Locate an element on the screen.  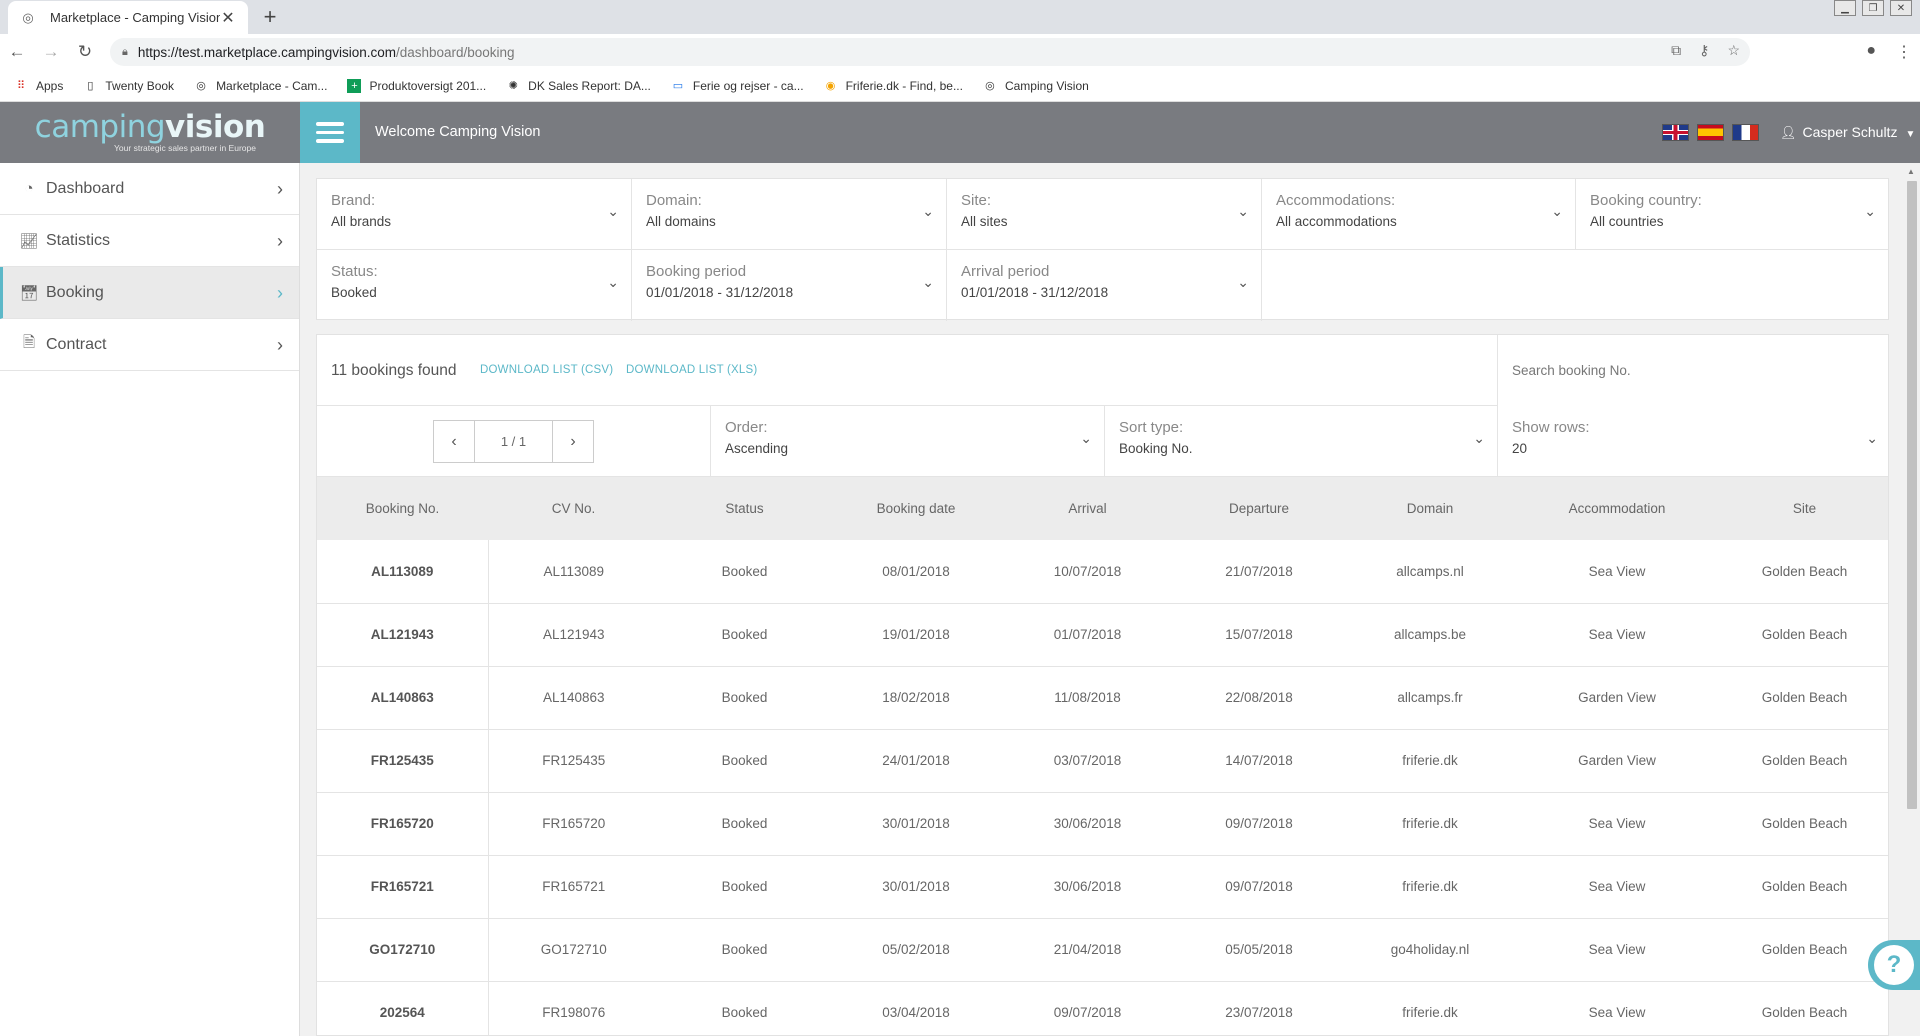
key-icon: ⚷ is located at coordinates (1704, 50).